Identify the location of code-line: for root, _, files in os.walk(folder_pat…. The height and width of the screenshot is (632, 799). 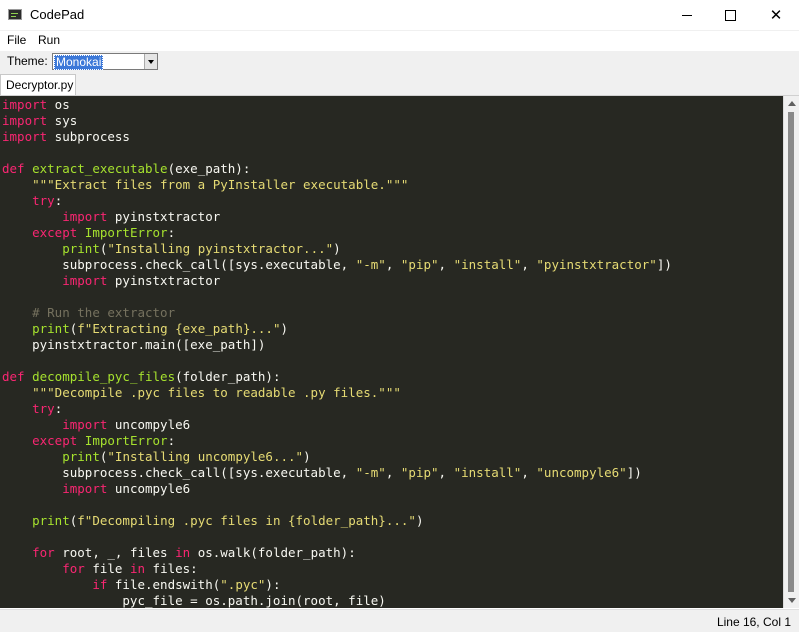
(337, 553).